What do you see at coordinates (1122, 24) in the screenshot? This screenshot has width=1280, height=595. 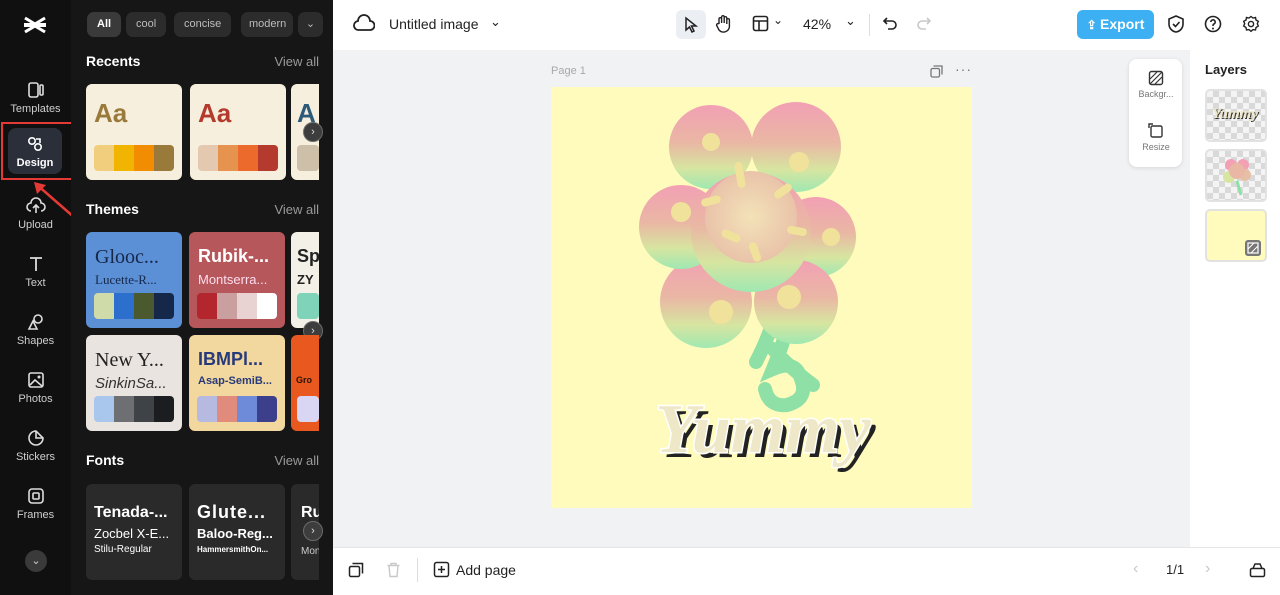 I see `export-label: Export` at bounding box center [1122, 24].